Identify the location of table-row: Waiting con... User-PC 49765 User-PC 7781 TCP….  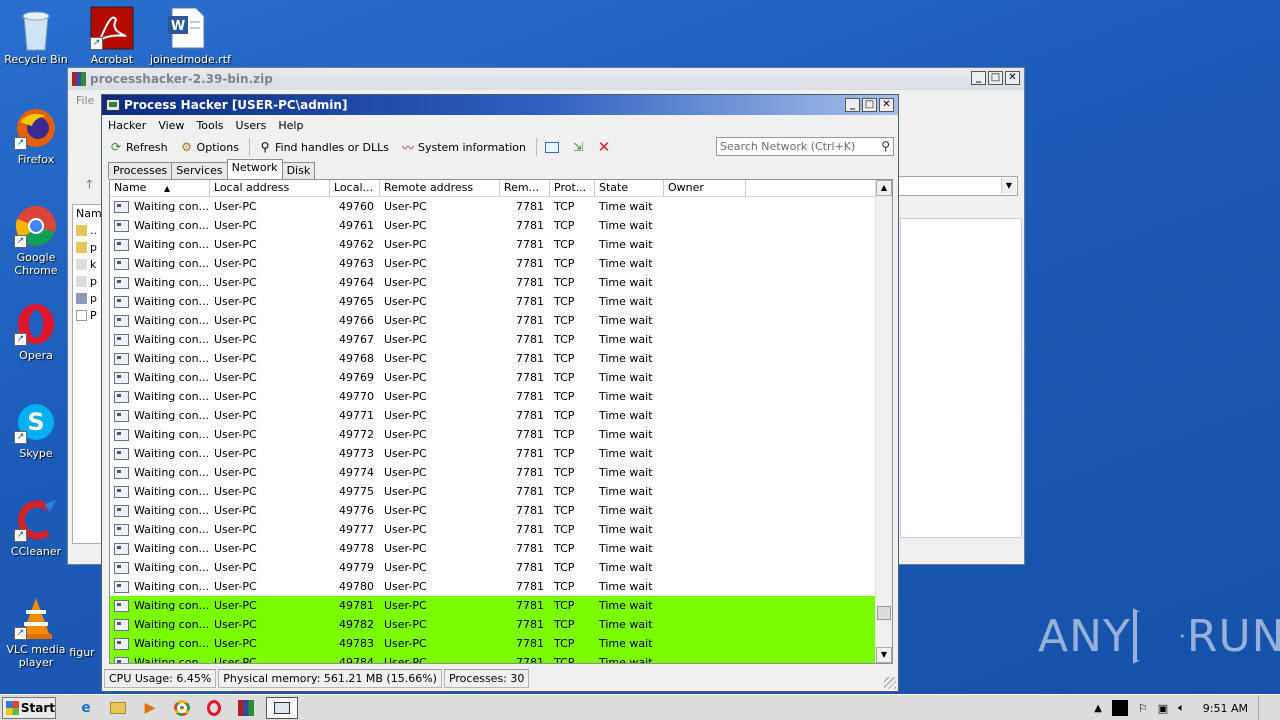
(493, 301).